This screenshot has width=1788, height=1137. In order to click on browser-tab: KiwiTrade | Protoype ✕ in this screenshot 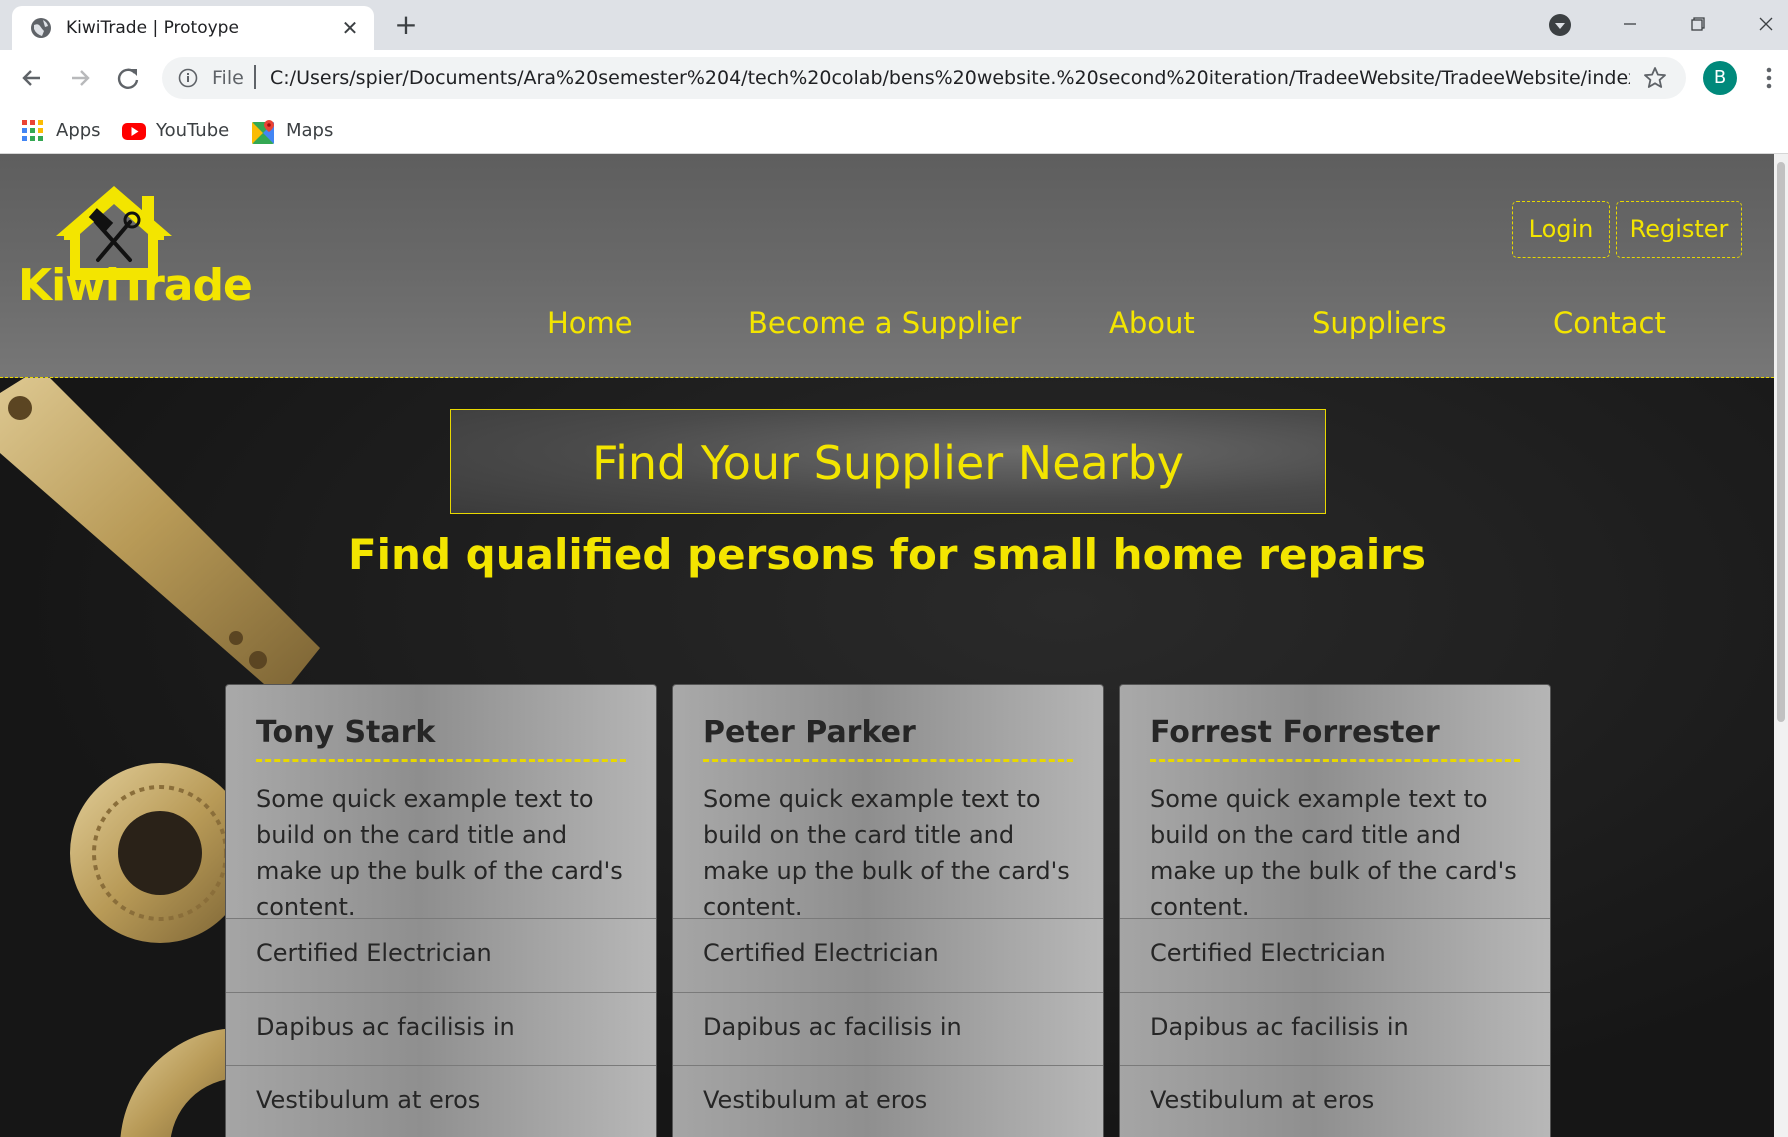, I will do `click(193, 28)`.